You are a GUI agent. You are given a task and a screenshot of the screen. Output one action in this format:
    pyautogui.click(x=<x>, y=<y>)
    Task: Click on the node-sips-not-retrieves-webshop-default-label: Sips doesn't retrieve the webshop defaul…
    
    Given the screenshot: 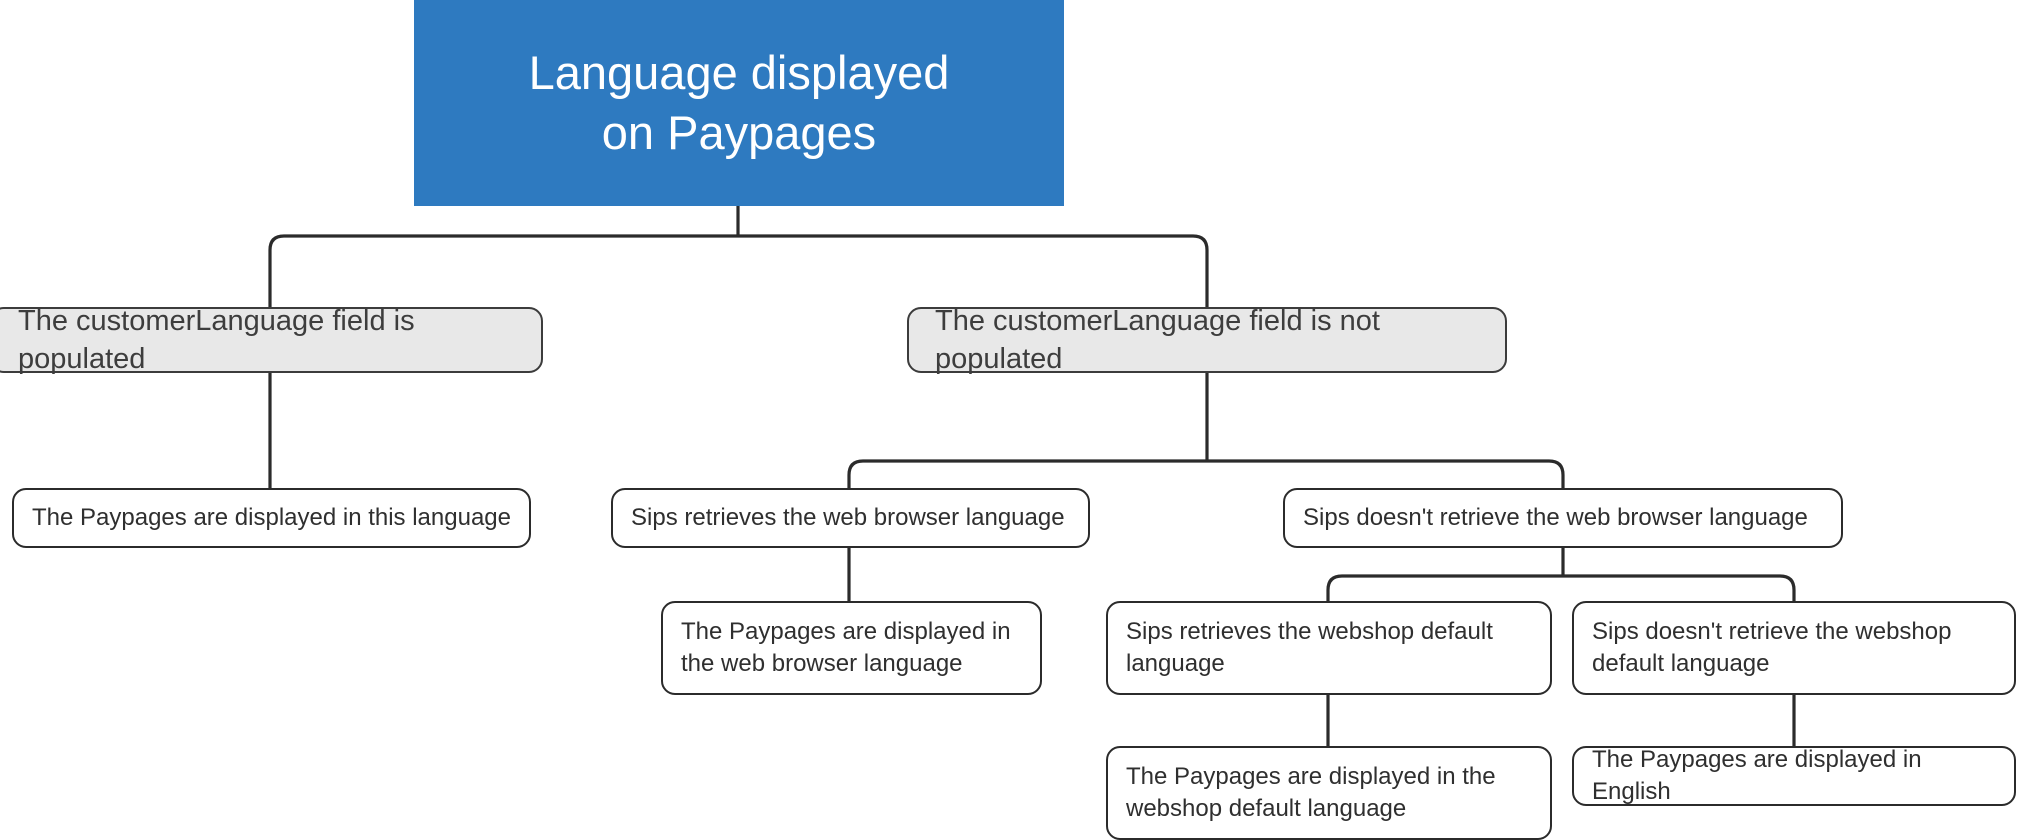 What is the action you would take?
    pyautogui.click(x=1772, y=647)
    